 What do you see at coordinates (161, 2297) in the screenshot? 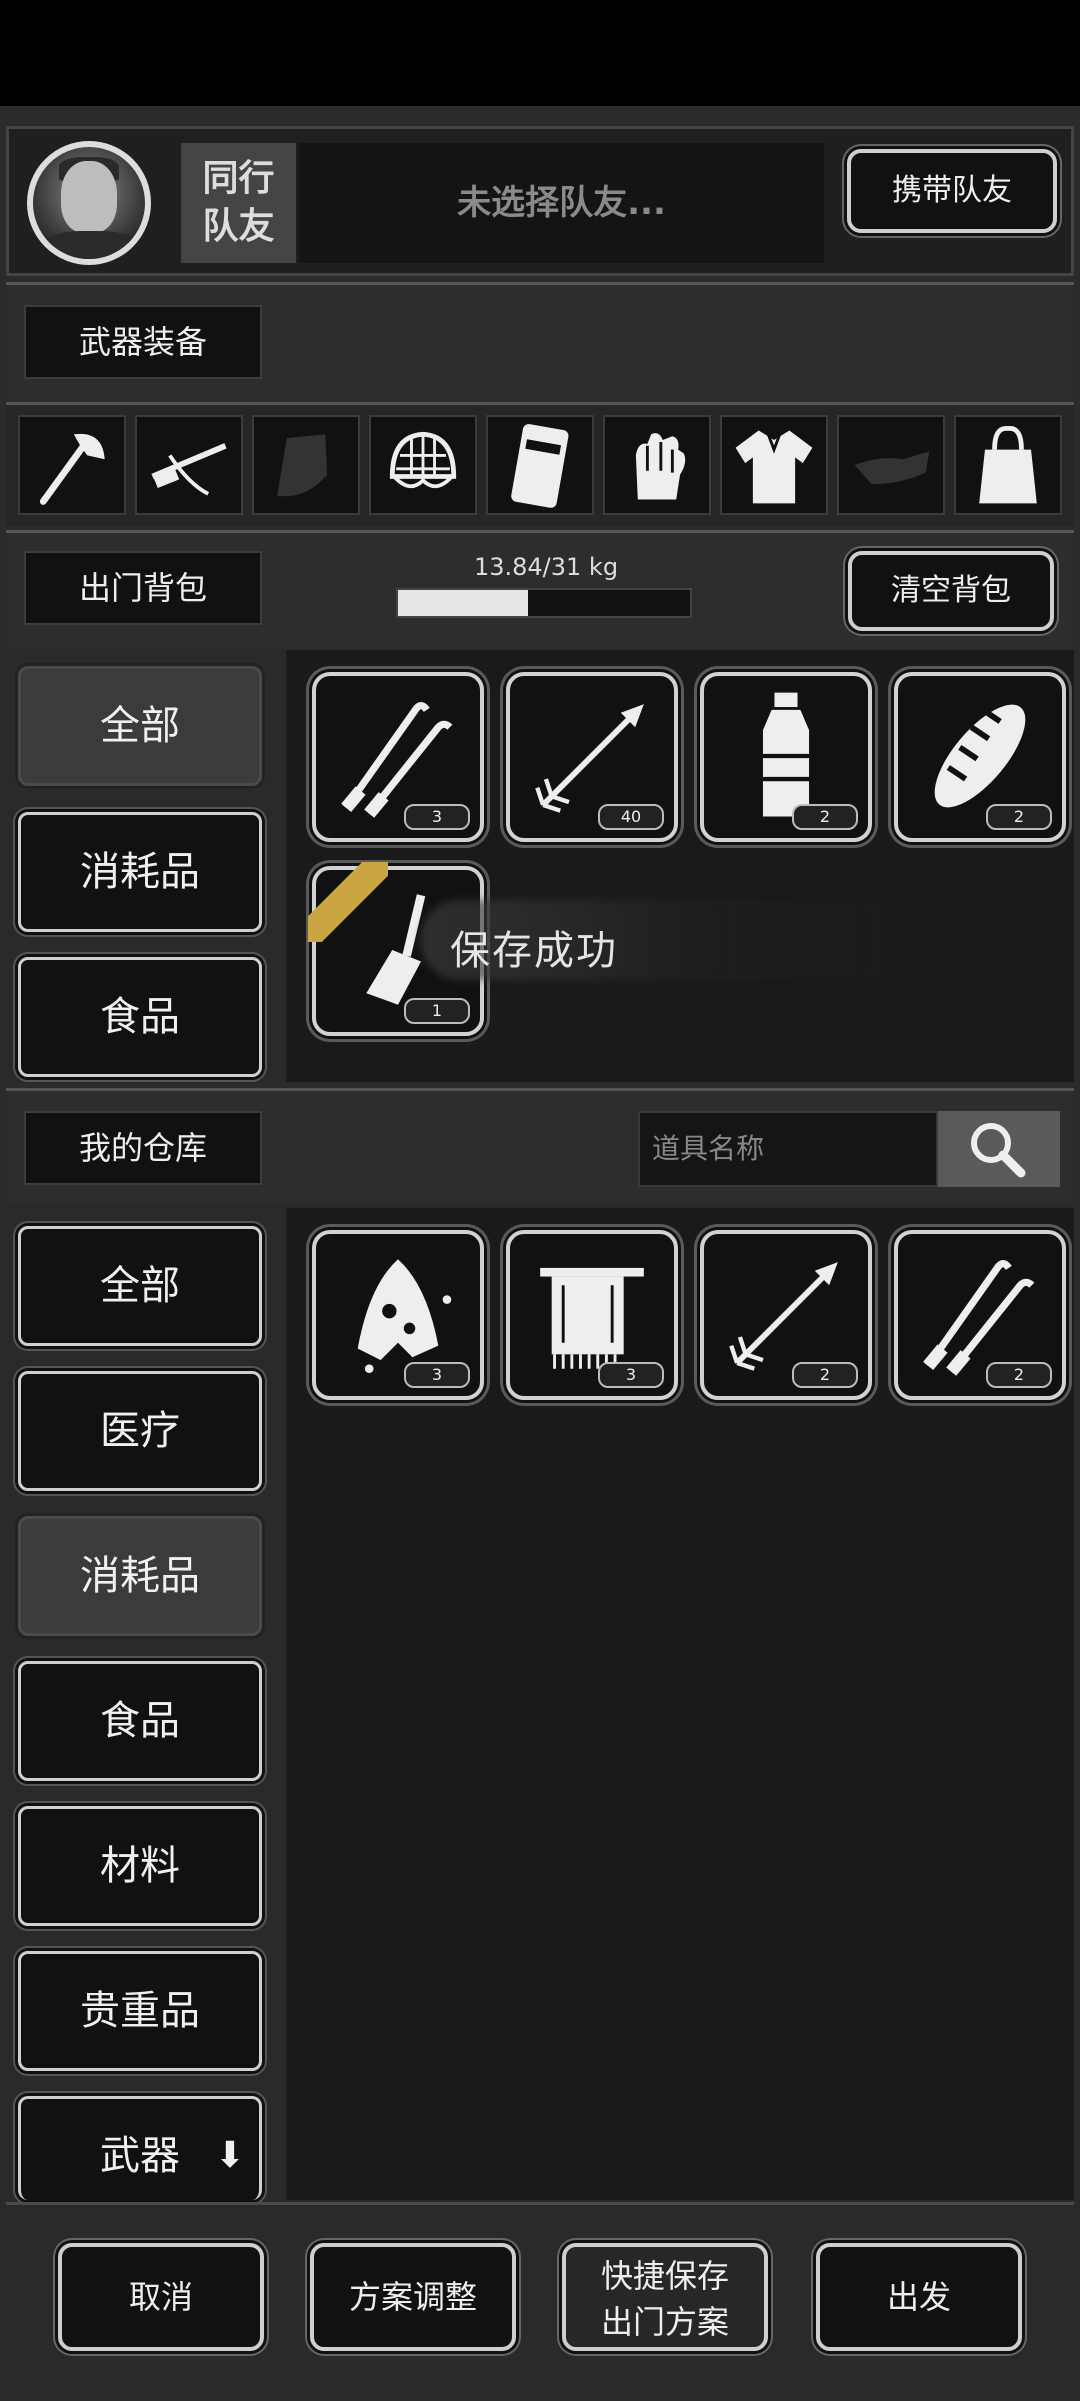
I see `cancel-button: 取消` at bounding box center [161, 2297].